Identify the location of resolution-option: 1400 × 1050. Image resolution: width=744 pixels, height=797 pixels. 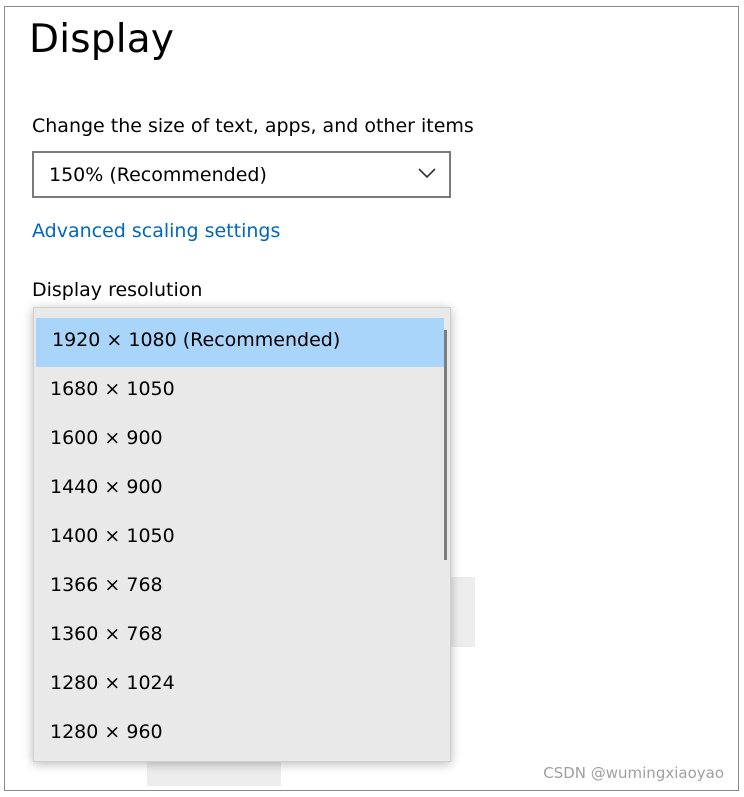
(239, 538).